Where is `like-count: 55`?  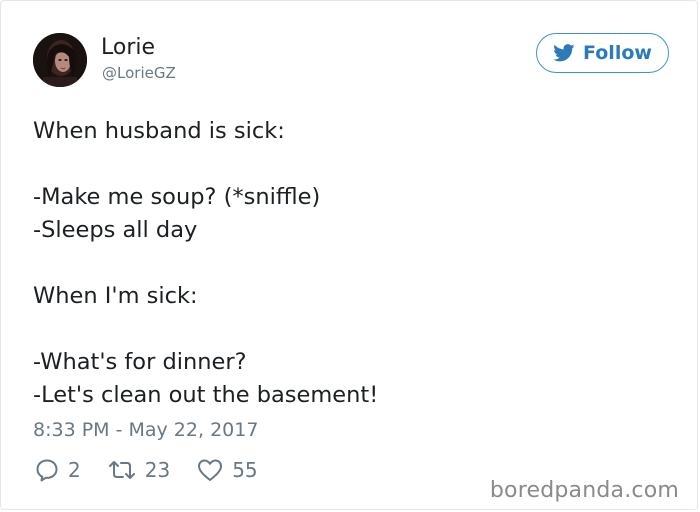
like-count: 55 is located at coordinates (245, 470).